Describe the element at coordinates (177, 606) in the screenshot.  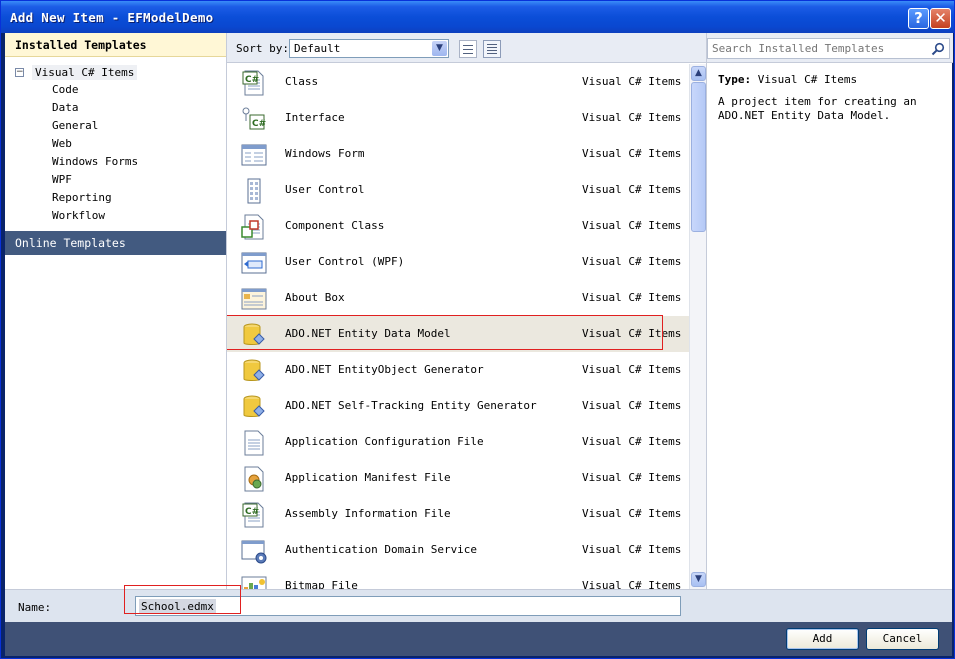
I see `name-field-selected-text: School.edmx` at that location.